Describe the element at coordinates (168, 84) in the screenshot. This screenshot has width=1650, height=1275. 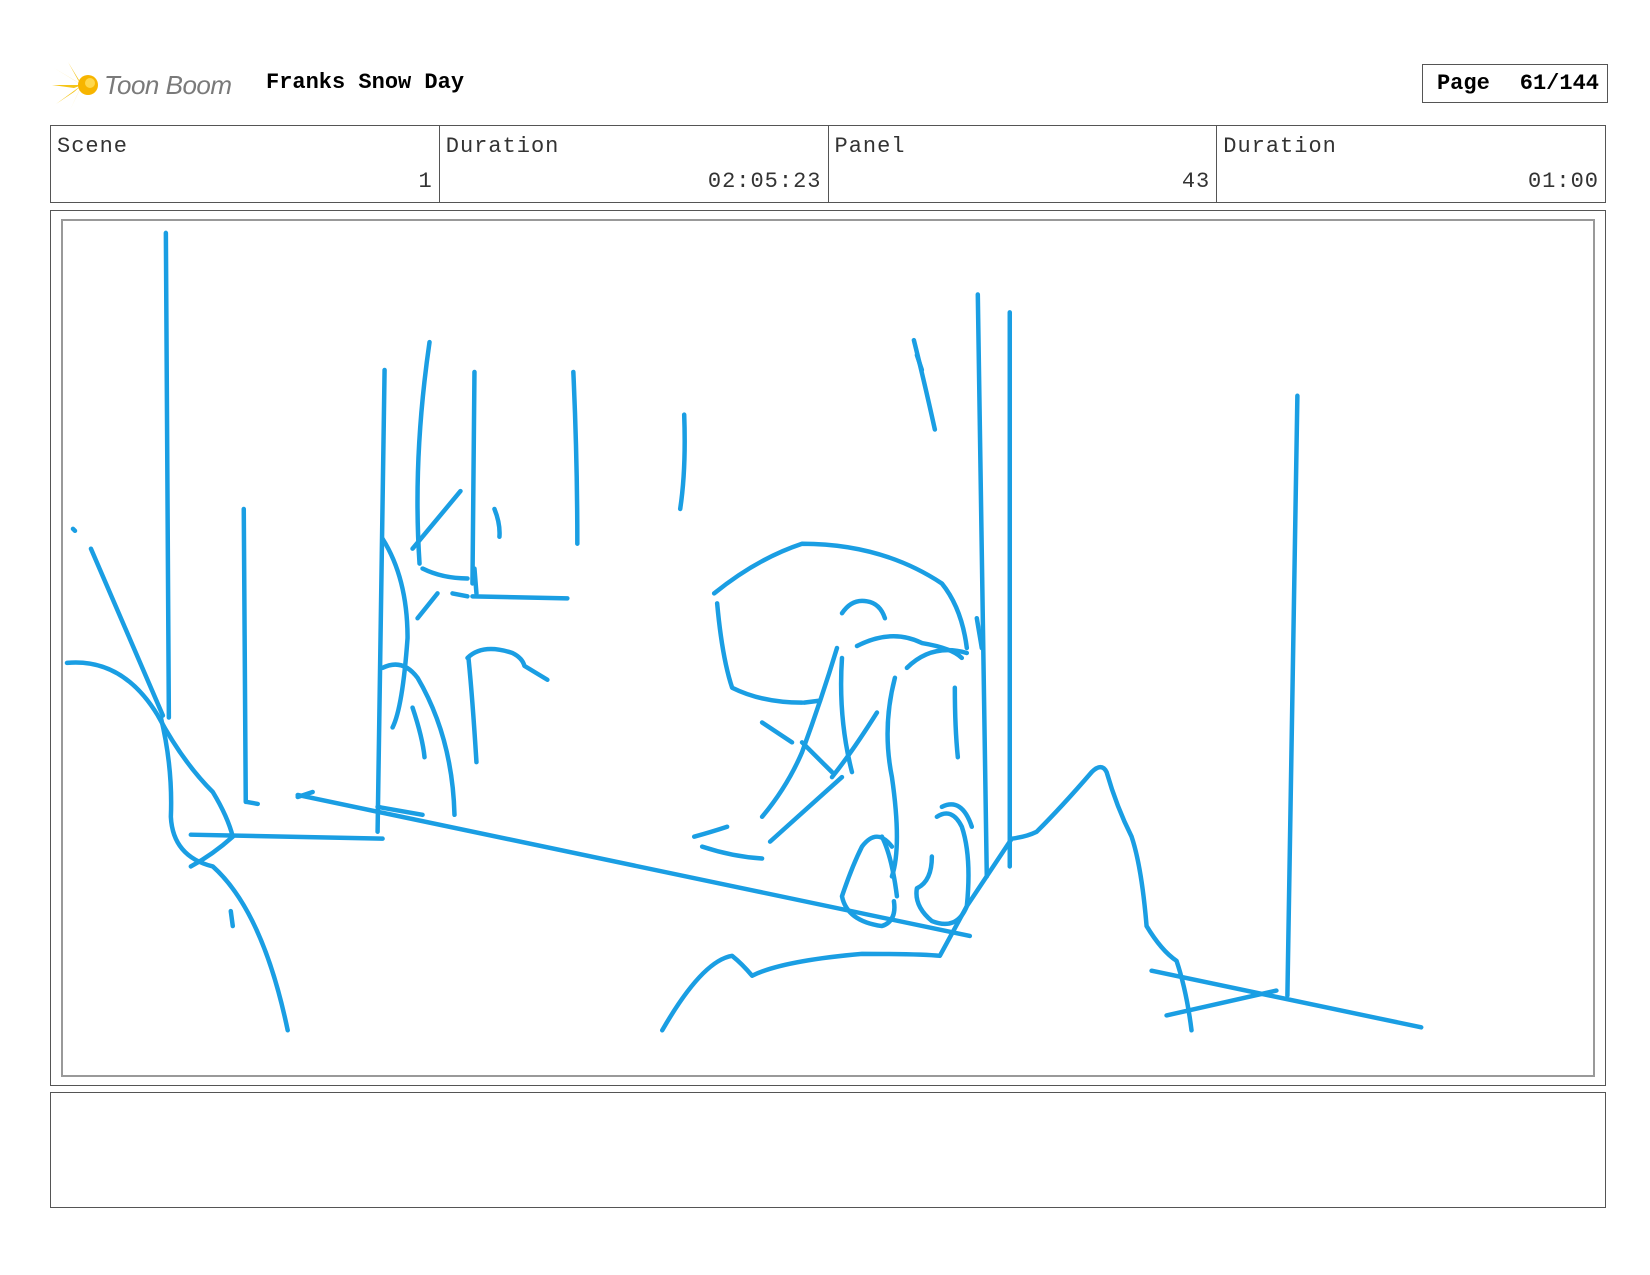
I see `logo-text: Toon Boom` at that location.